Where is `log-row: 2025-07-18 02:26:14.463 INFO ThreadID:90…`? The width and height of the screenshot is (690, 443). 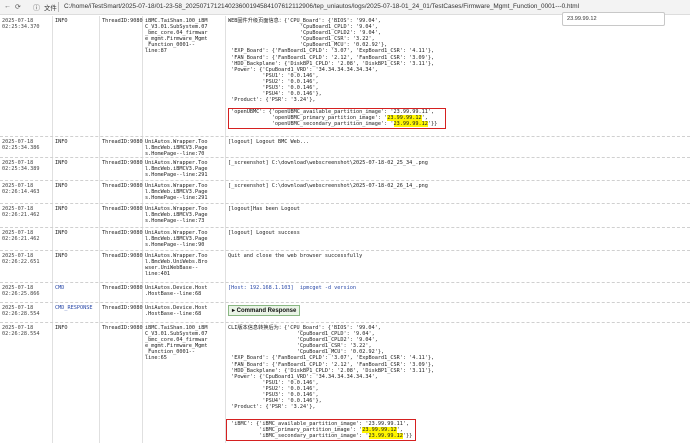 log-row: 2025-07-18 02:26:14.463 INFO ThreadID:90… is located at coordinates (345, 192).